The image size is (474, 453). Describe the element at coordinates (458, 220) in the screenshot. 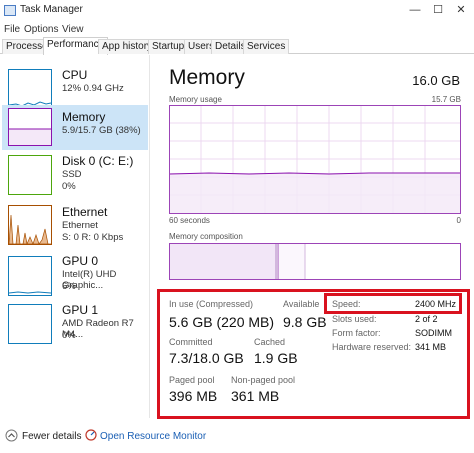

I see `time-end-label: 0` at that location.